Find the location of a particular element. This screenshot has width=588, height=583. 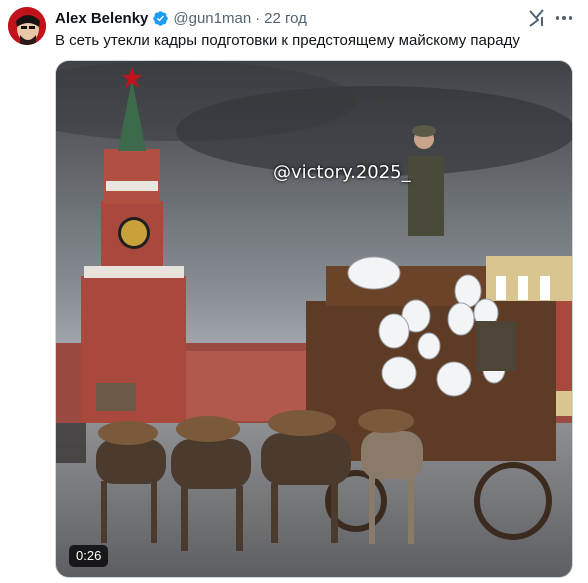

post-time: 22 год is located at coordinates (285, 18).